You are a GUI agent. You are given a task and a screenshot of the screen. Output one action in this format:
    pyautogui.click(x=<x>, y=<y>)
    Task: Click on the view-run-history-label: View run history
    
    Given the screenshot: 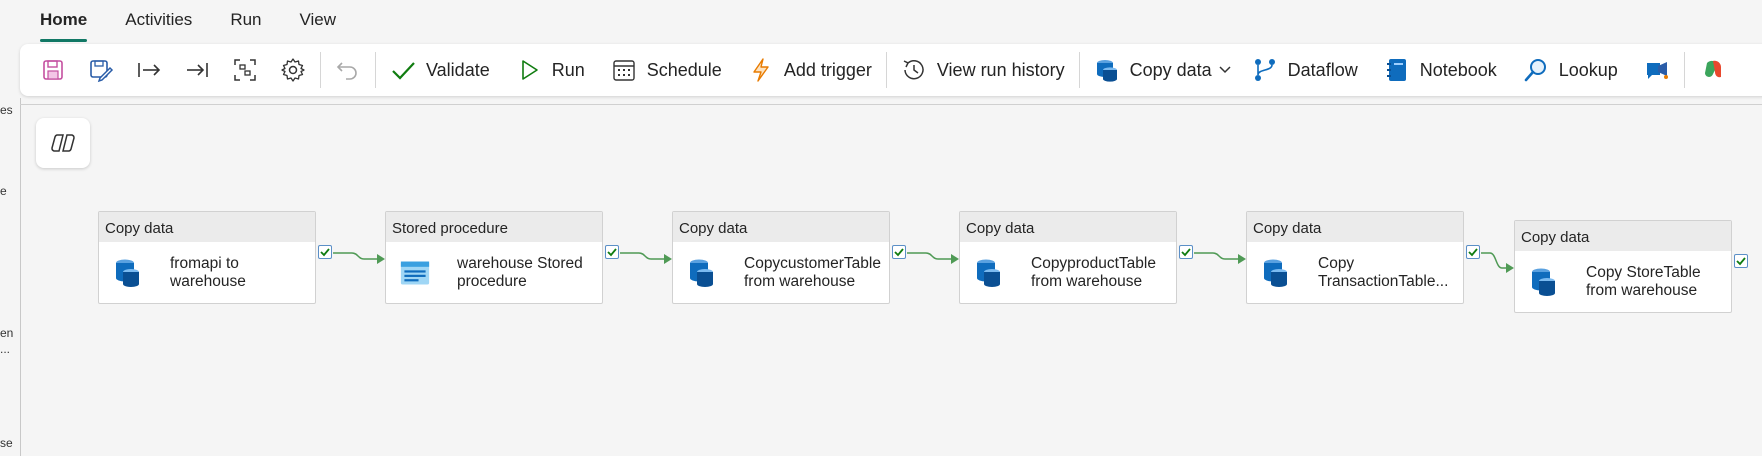 What is the action you would take?
    pyautogui.click(x=1000, y=69)
    